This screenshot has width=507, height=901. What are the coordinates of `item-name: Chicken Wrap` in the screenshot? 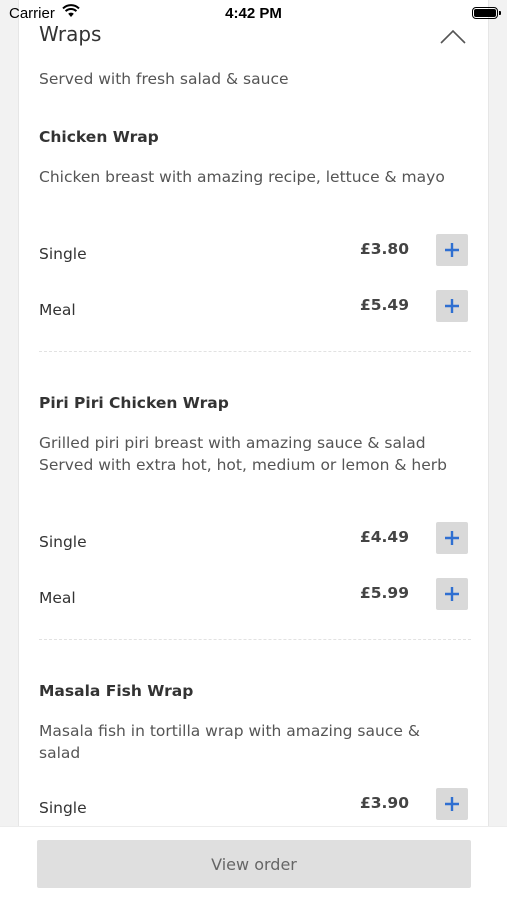 It's located at (99, 137).